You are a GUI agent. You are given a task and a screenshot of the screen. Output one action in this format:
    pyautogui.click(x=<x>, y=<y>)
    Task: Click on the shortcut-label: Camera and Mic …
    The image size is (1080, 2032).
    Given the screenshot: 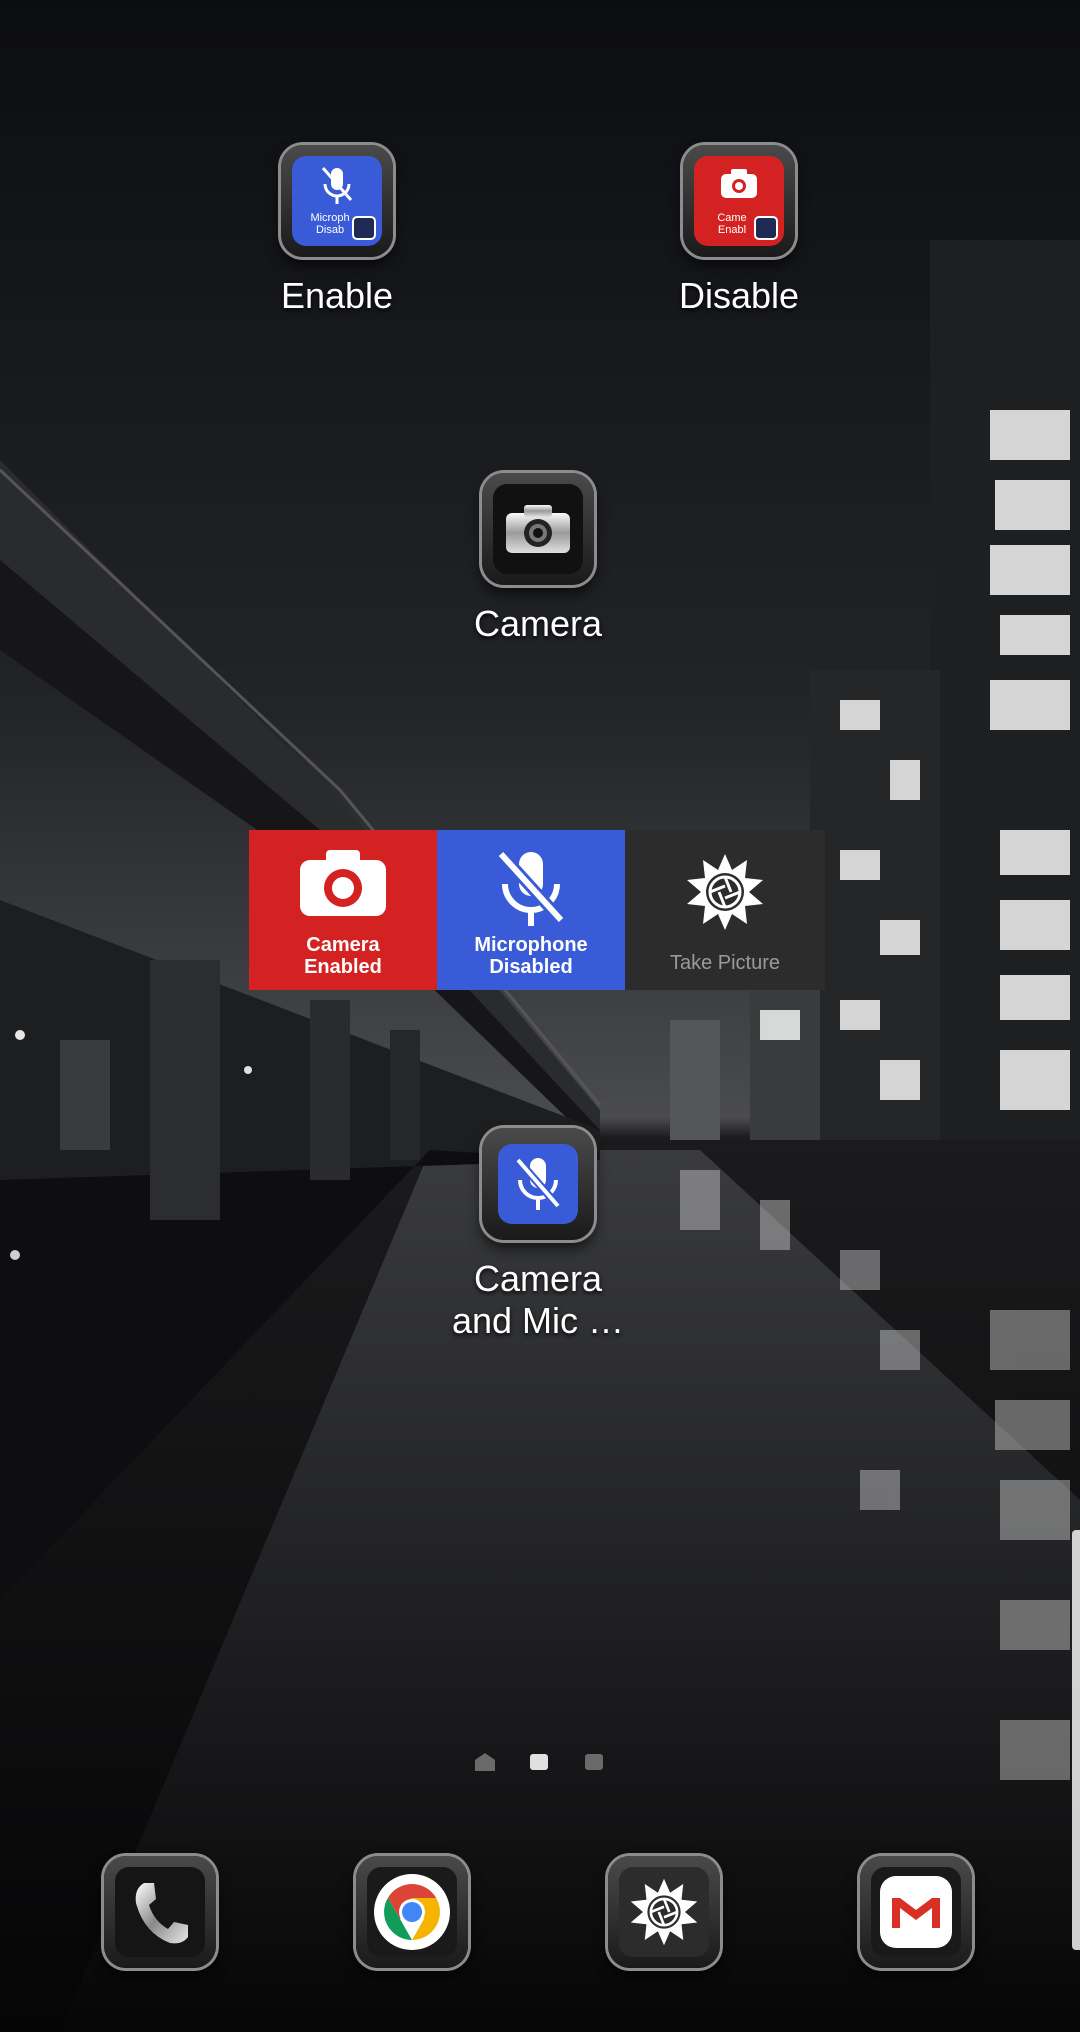 What is the action you would take?
    pyautogui.click(x=538, y=1299)
    